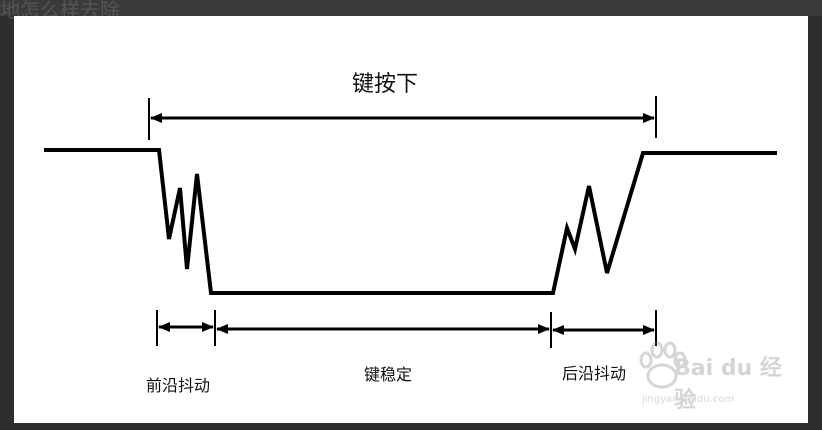 The image size is (822, 430). Describe the element at coordinates (411, 11) in the screenshot. I see `top-strip: 地怎么样去除` at that location.